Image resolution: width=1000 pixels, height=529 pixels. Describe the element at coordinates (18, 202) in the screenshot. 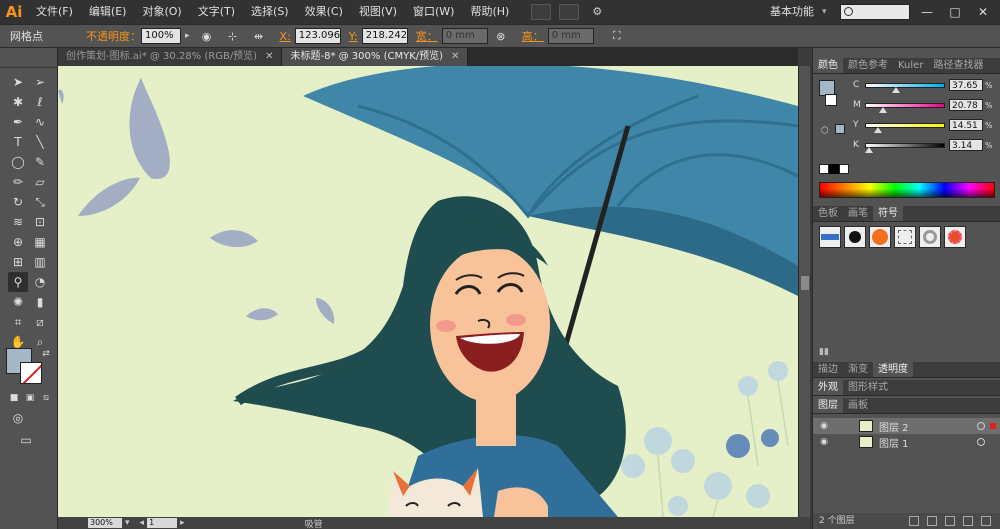

I see `rotate-tool-icon: ↻` at that location.